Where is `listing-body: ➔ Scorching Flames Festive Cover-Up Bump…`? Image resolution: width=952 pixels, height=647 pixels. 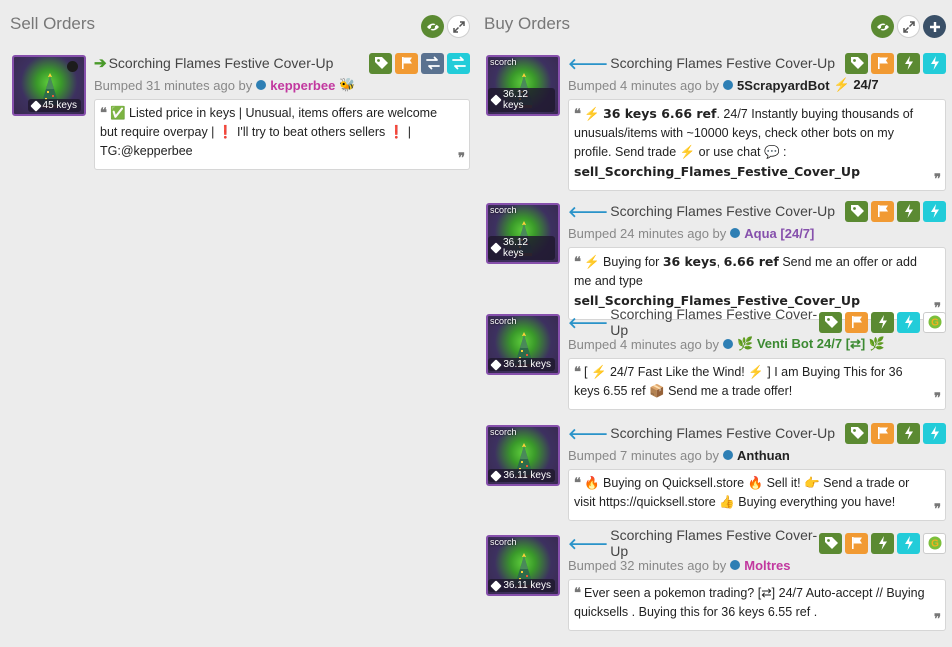
listing-body: ➔ Scorching Flames Festive Cover-Up Bump… is located at coordinates (282, 111).